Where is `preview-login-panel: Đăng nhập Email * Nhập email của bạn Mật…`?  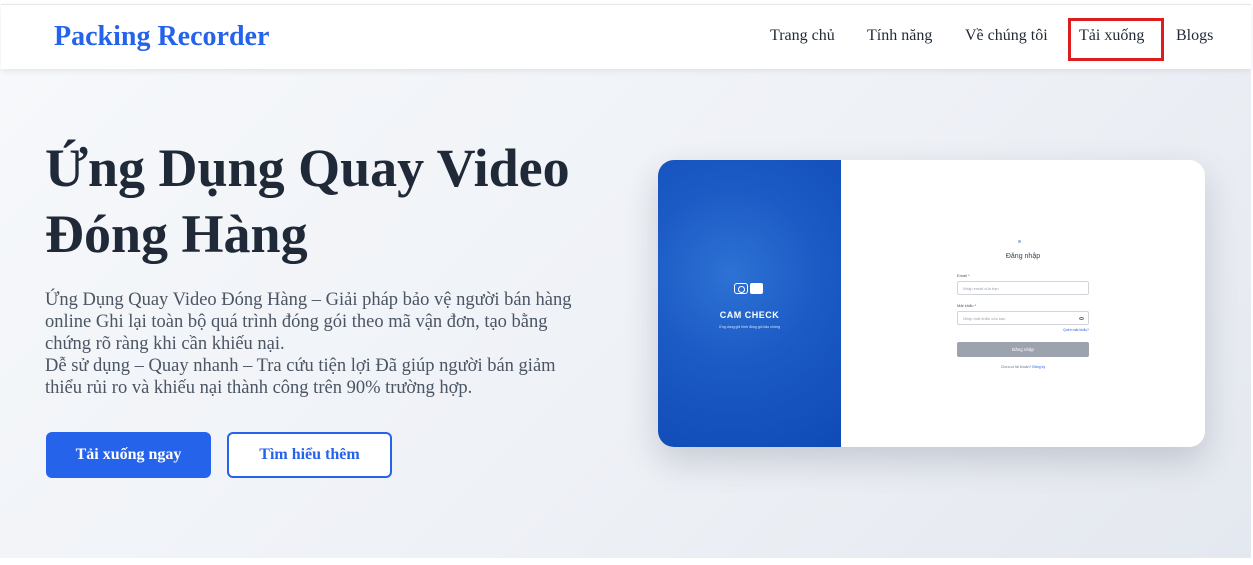
preview-login-panel: Đăng nhập Email * Nhập email của bạn Mật… is located at coordinates (1023, 303).